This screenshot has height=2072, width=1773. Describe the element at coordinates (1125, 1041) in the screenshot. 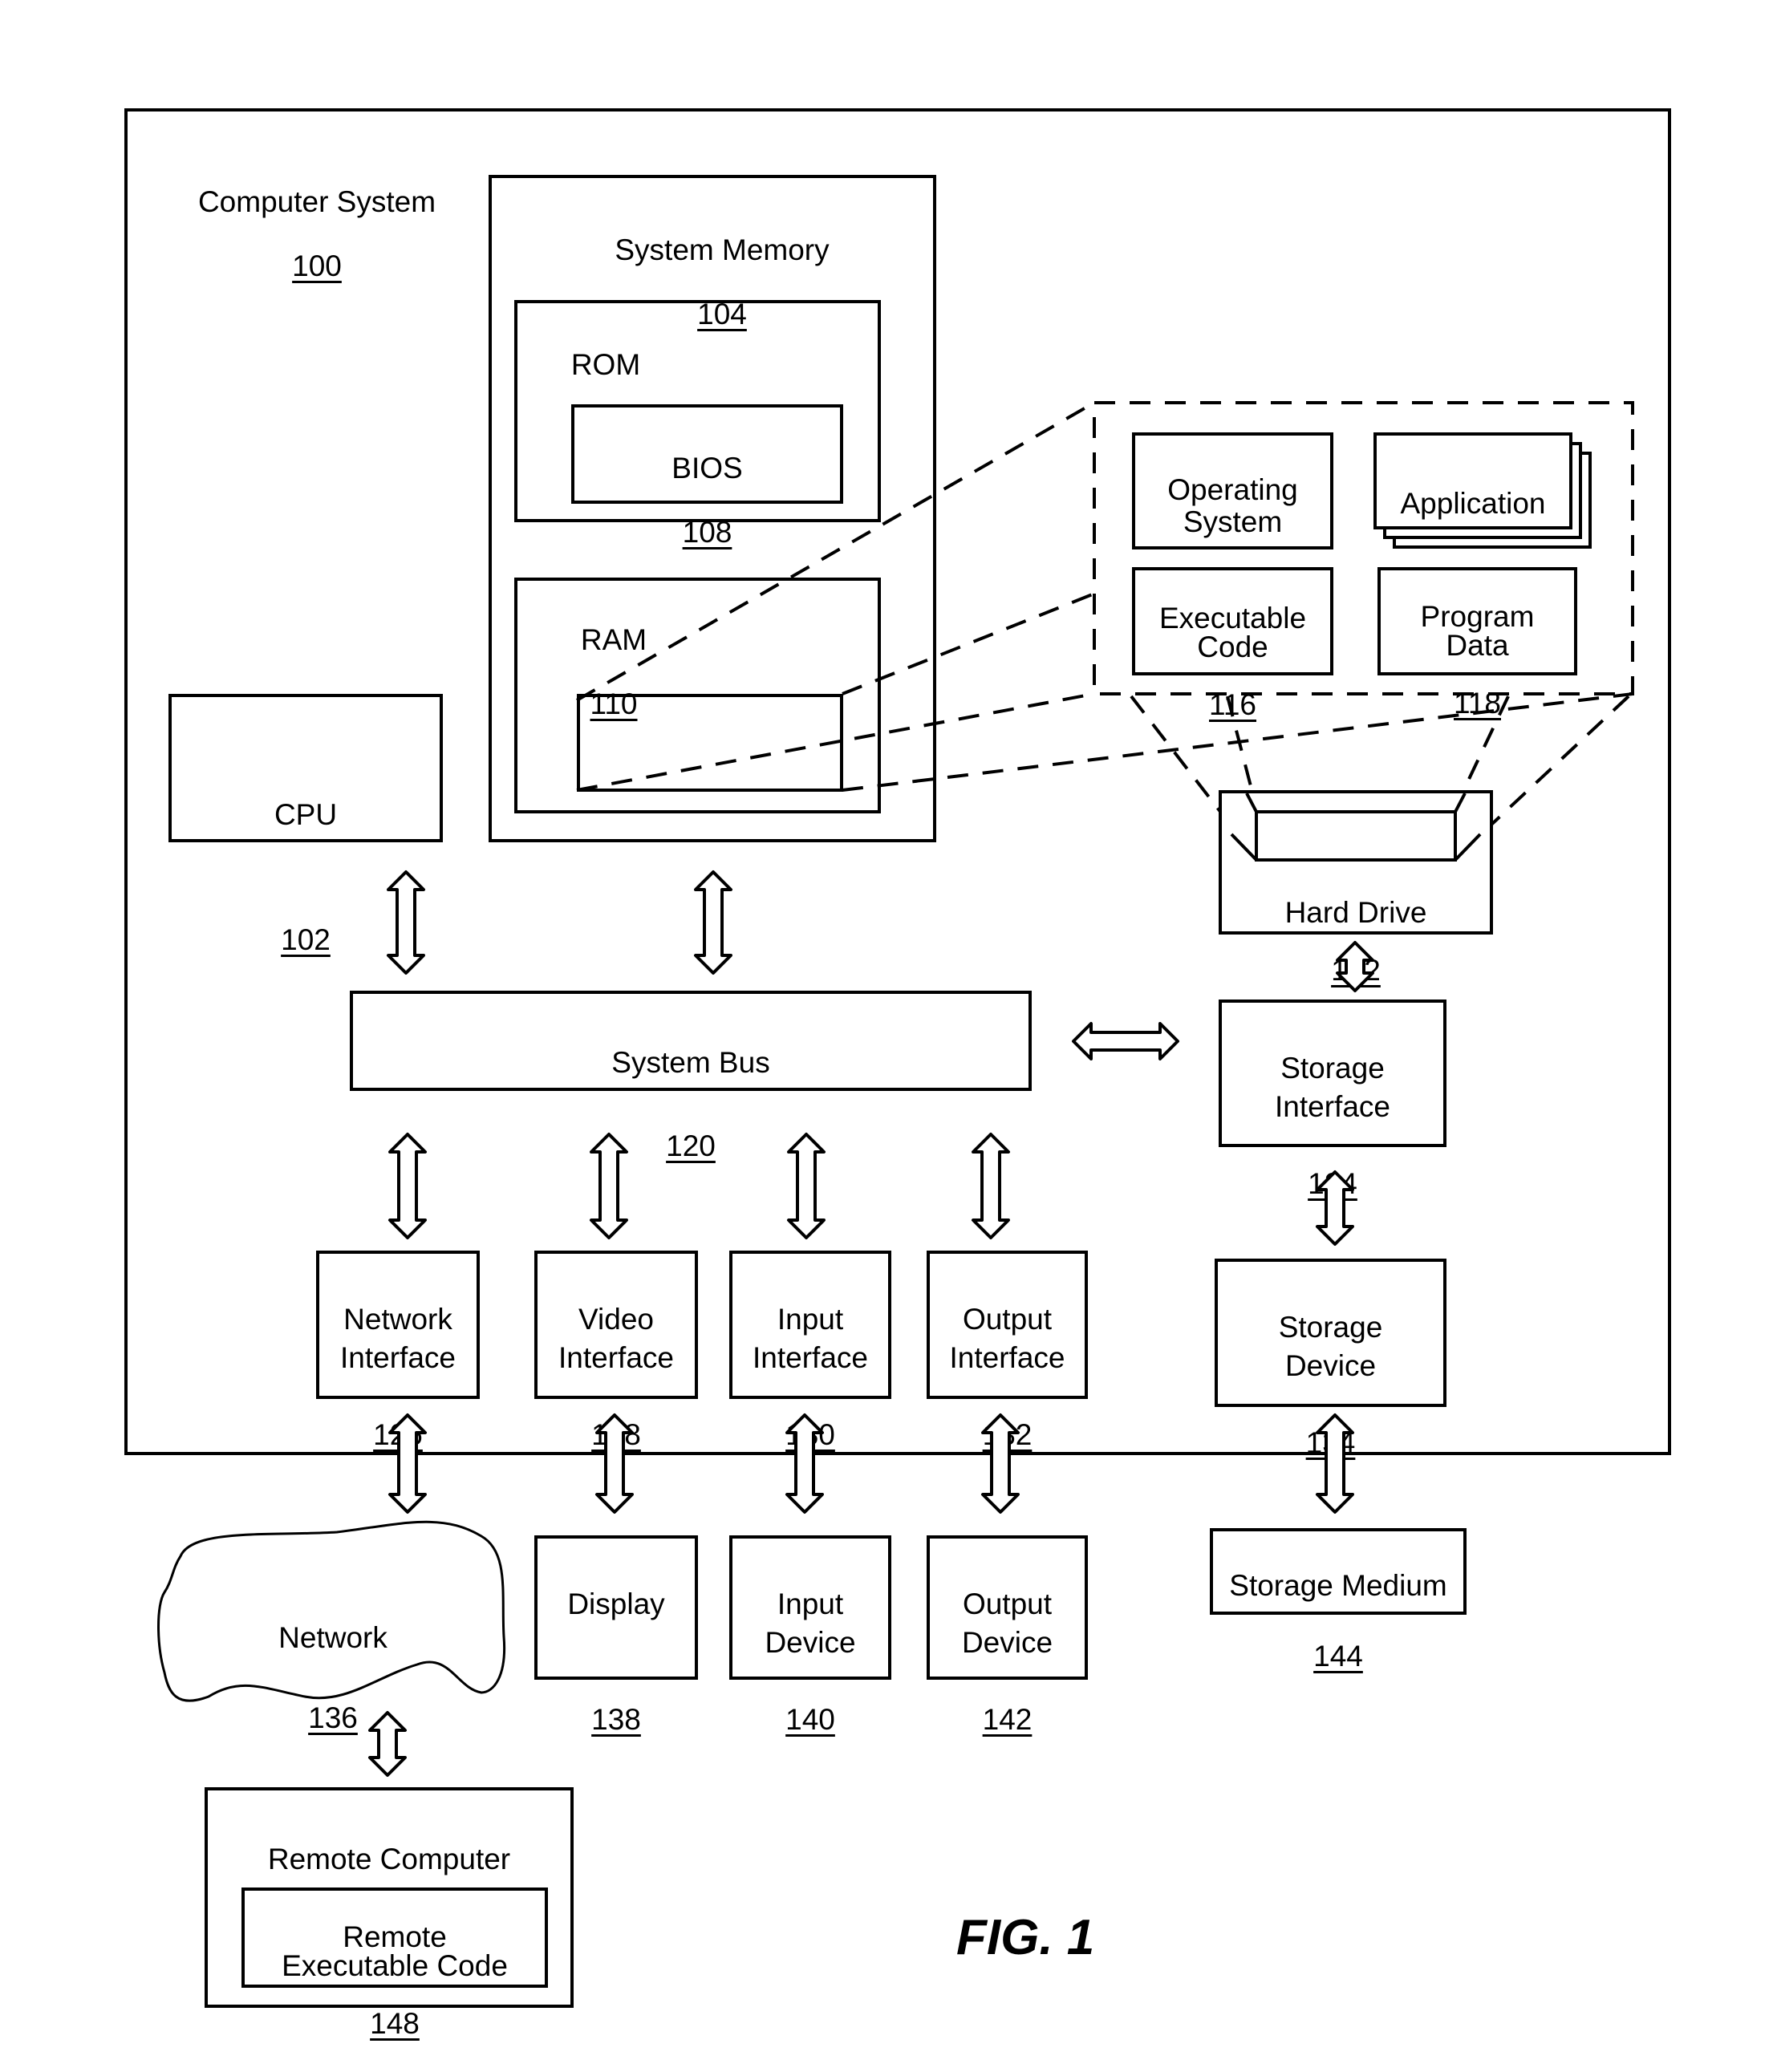

I see `bus-storage-interface-arrow` at that location.